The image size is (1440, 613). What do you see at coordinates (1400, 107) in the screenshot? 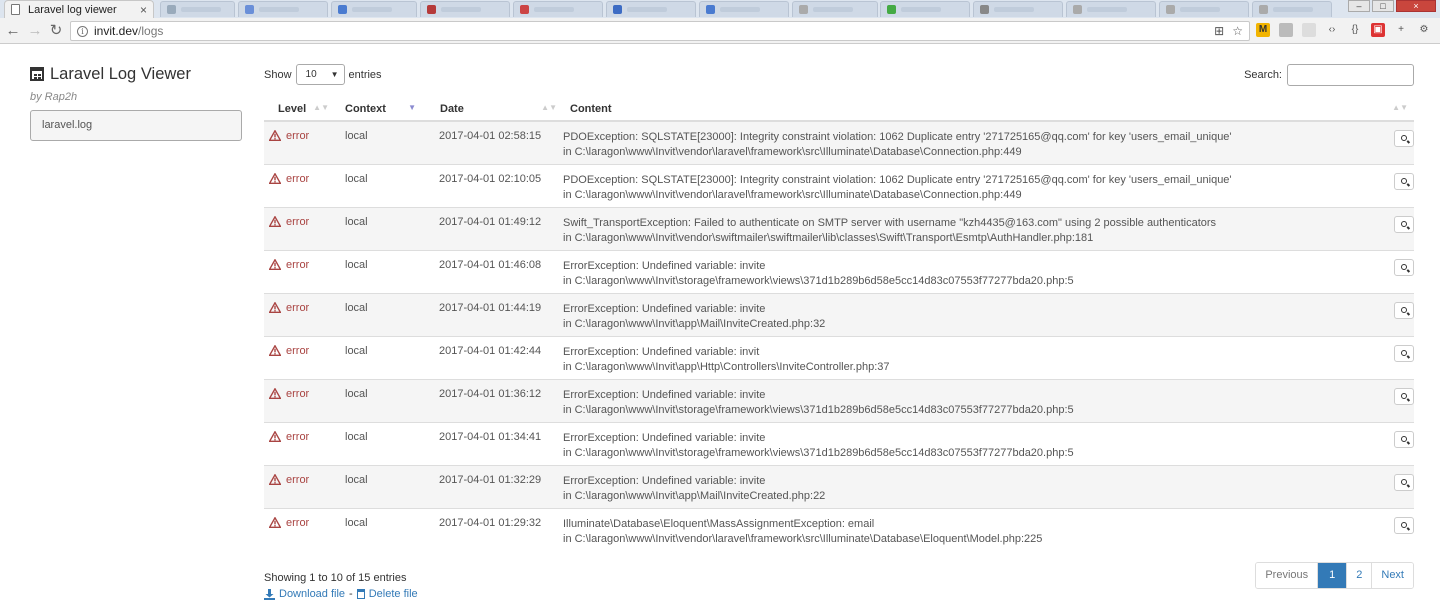
I see `sort-icon: ▲▼` at bounding box center [1400, 107].